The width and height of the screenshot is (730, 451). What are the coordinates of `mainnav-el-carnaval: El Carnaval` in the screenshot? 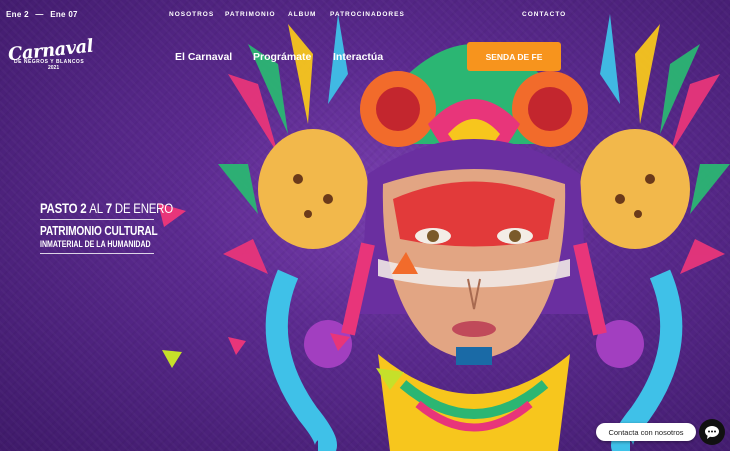 It's located at (203, 57).